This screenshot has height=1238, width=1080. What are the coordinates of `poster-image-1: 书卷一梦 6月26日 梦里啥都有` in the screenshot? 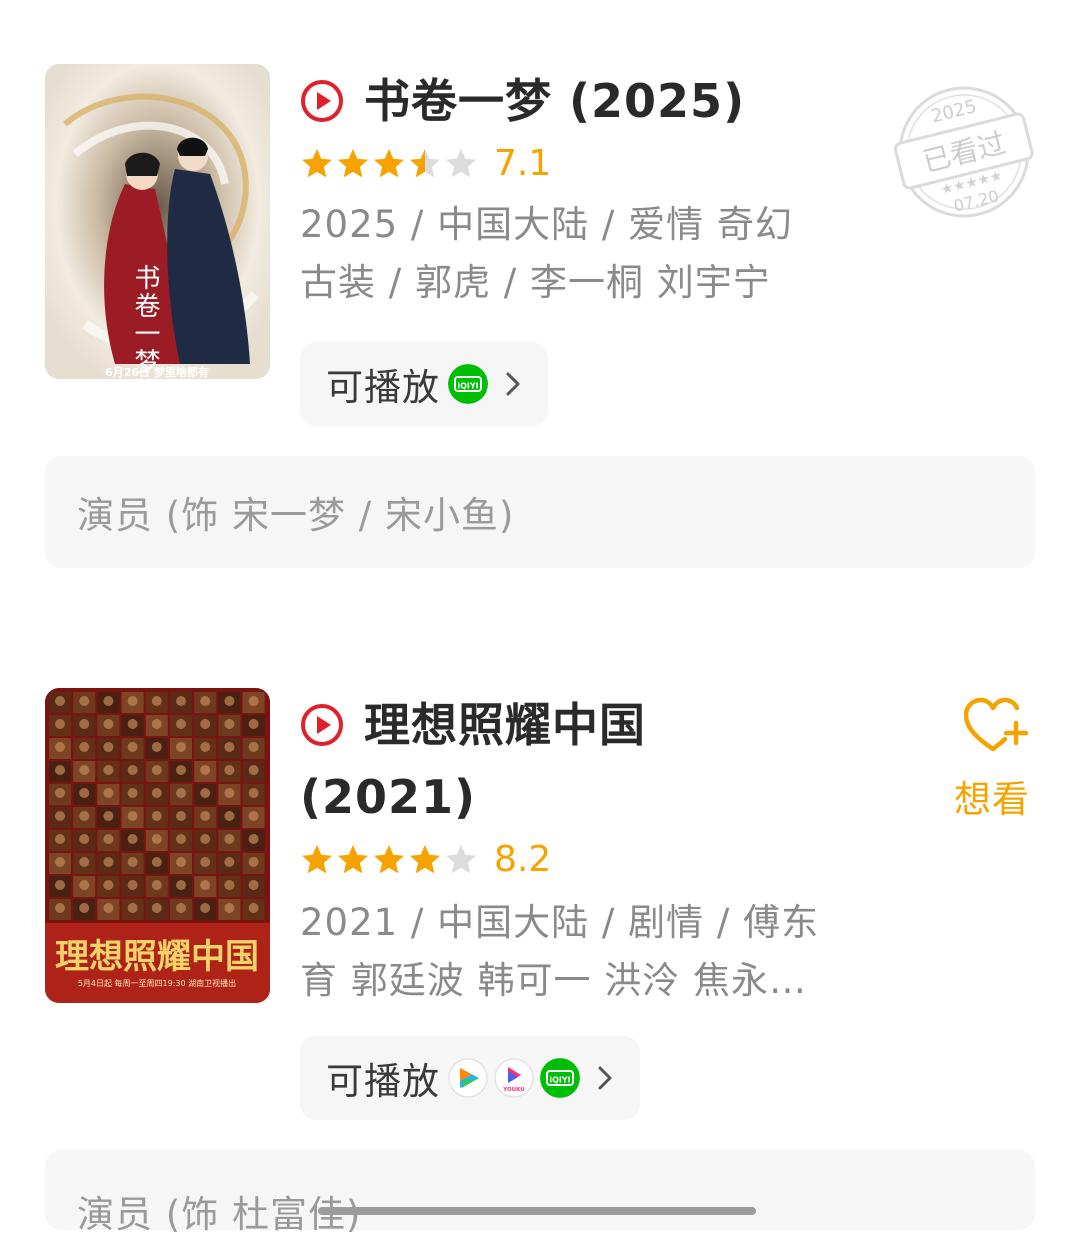 It's located at (157, 221).